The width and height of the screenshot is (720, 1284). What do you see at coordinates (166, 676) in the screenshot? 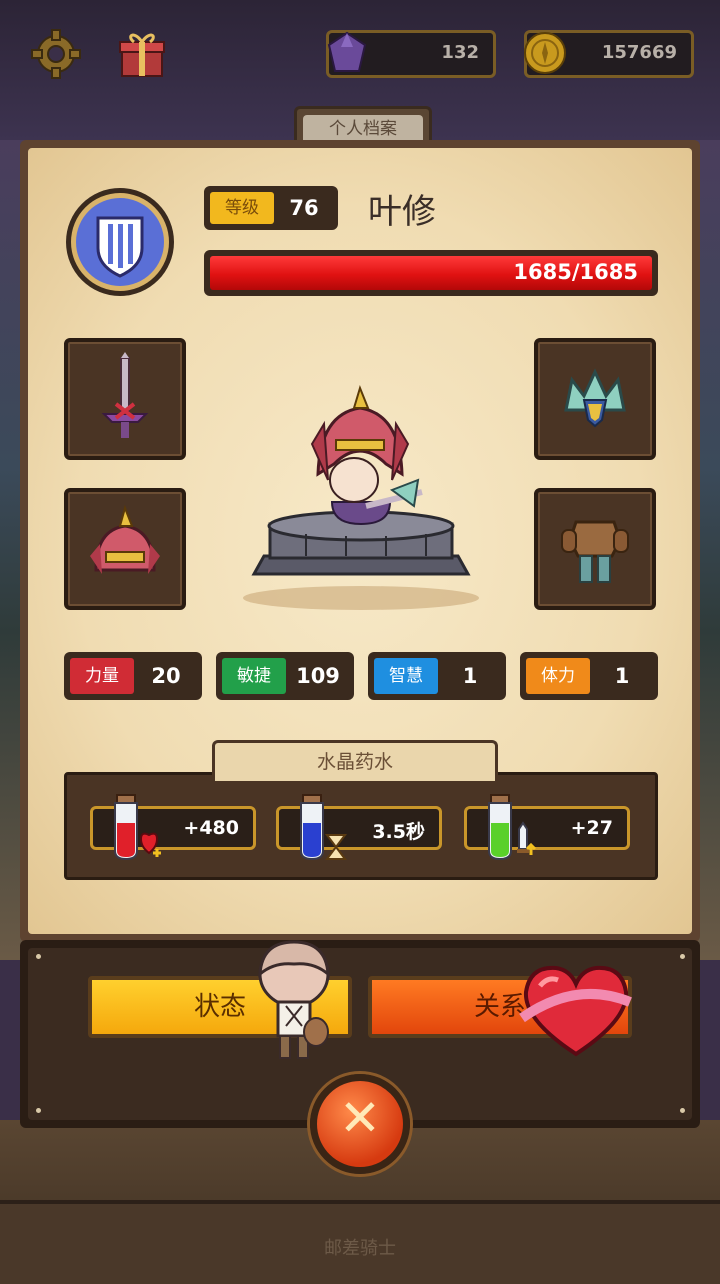
I see `stat-strength-value: 20` at bounding box center [166, 676].